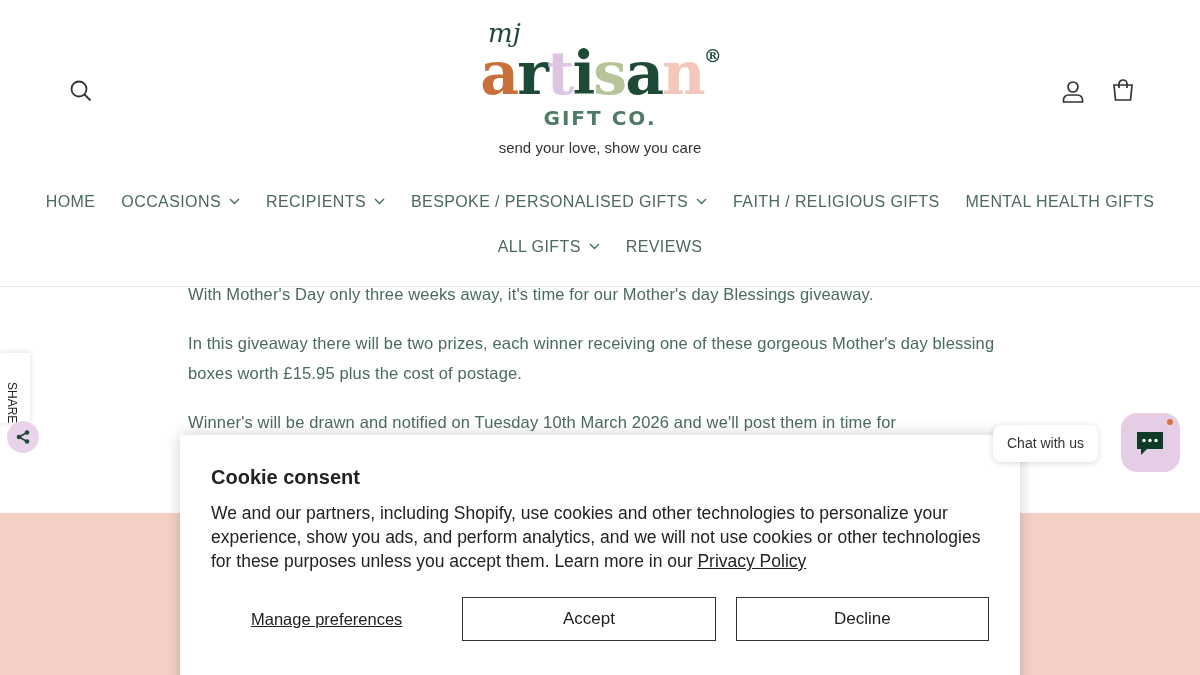 This screenshot has width=1200, height=675. Describe the element at coordinates (559, 201) in the screenshot. I see `nav-link: BESPOKE / PERSONALISED GIFTS` at that location.